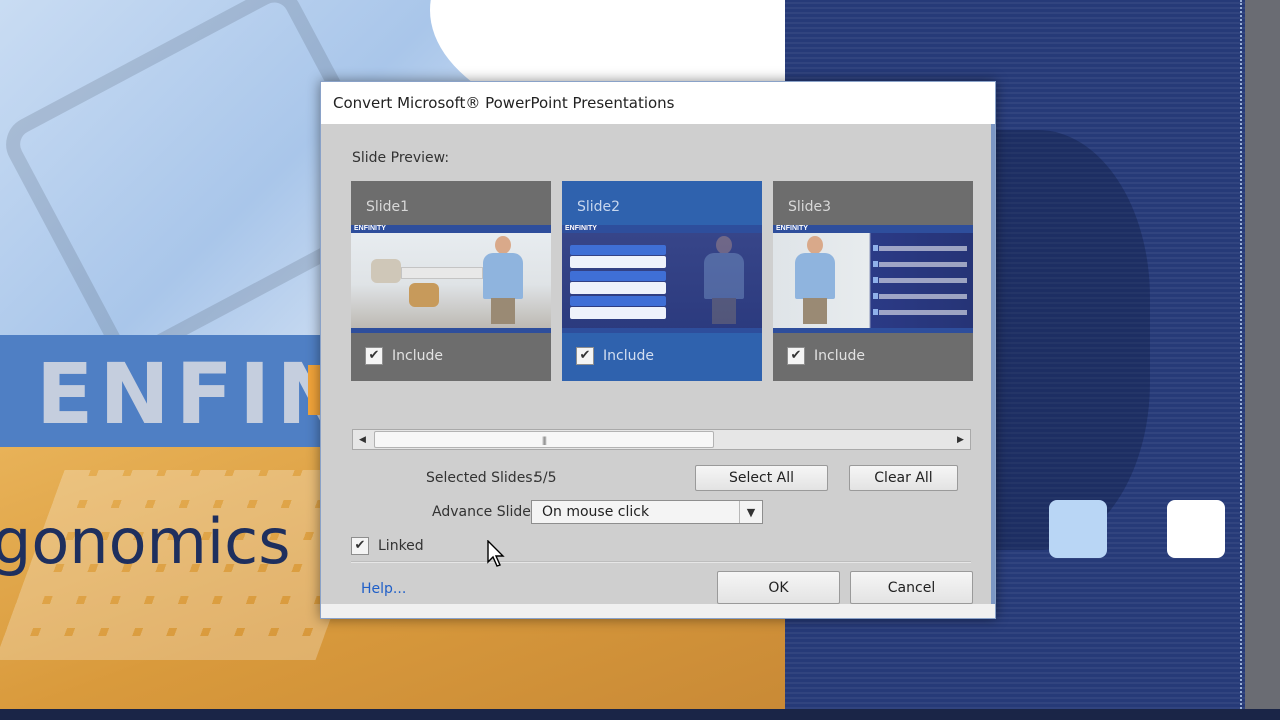 This screenshot has height=720, width=1280. Describe the element at coordinates (362, 439) in the screenshot. I see `scroll-left-icon: ◀` at that location.